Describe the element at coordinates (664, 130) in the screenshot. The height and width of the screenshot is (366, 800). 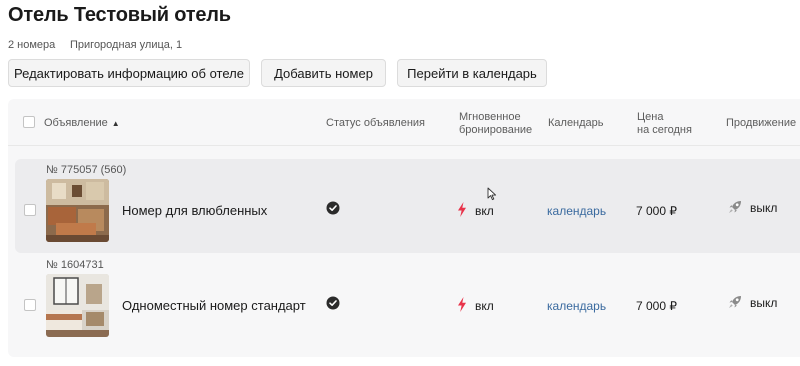
I see `column-price-line2: на сегодня` at that location.